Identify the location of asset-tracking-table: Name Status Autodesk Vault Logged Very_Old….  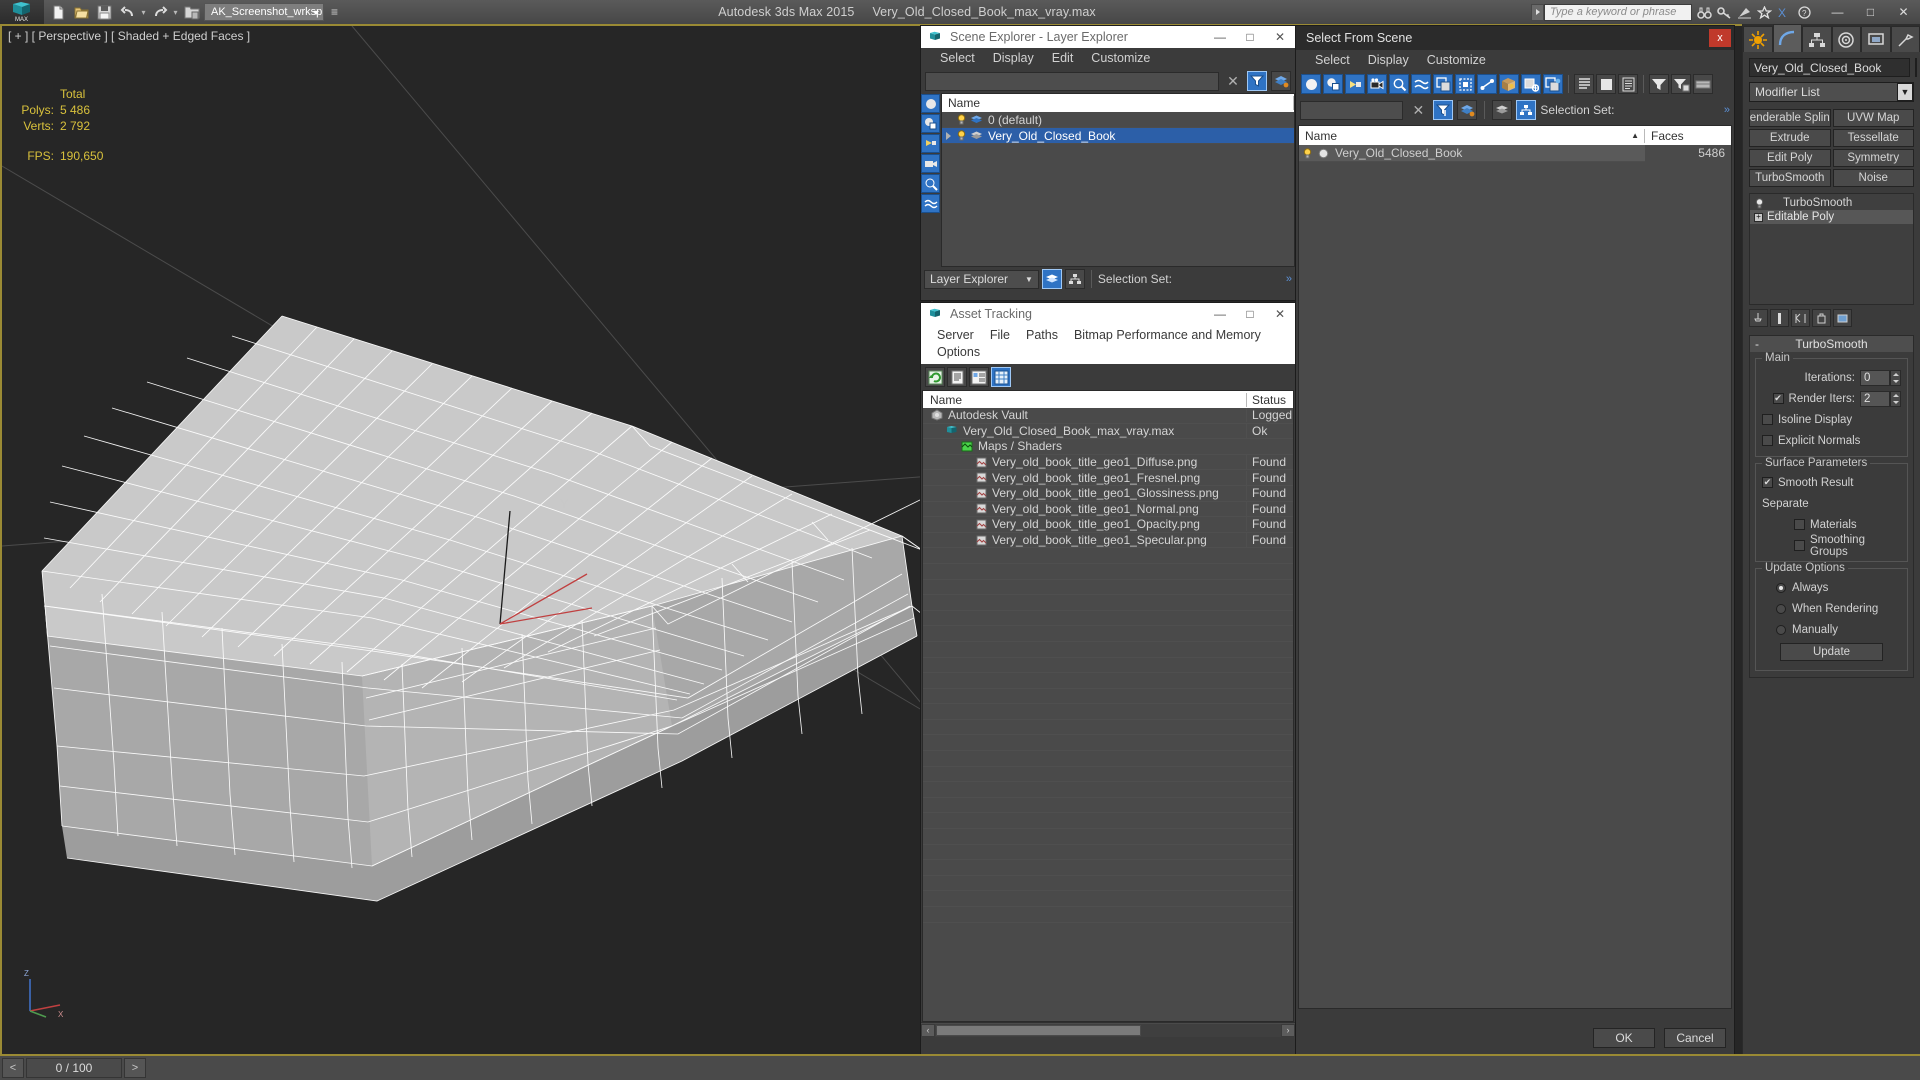
(1108, 706).